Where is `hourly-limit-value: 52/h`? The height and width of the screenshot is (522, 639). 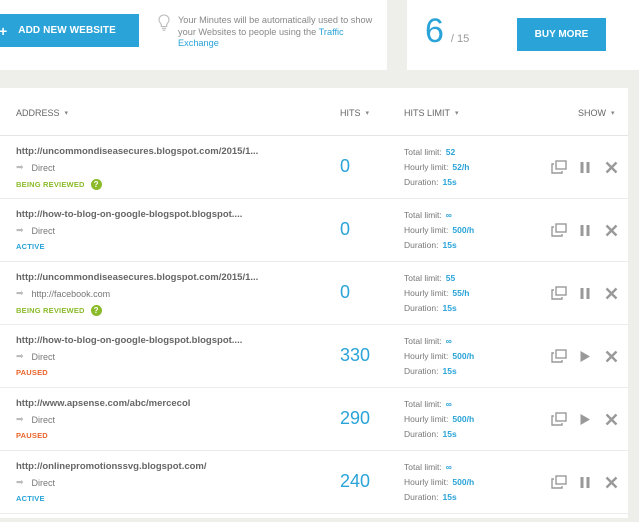 hourly-limit-value: 52/h is located at coordinates (461, 167).